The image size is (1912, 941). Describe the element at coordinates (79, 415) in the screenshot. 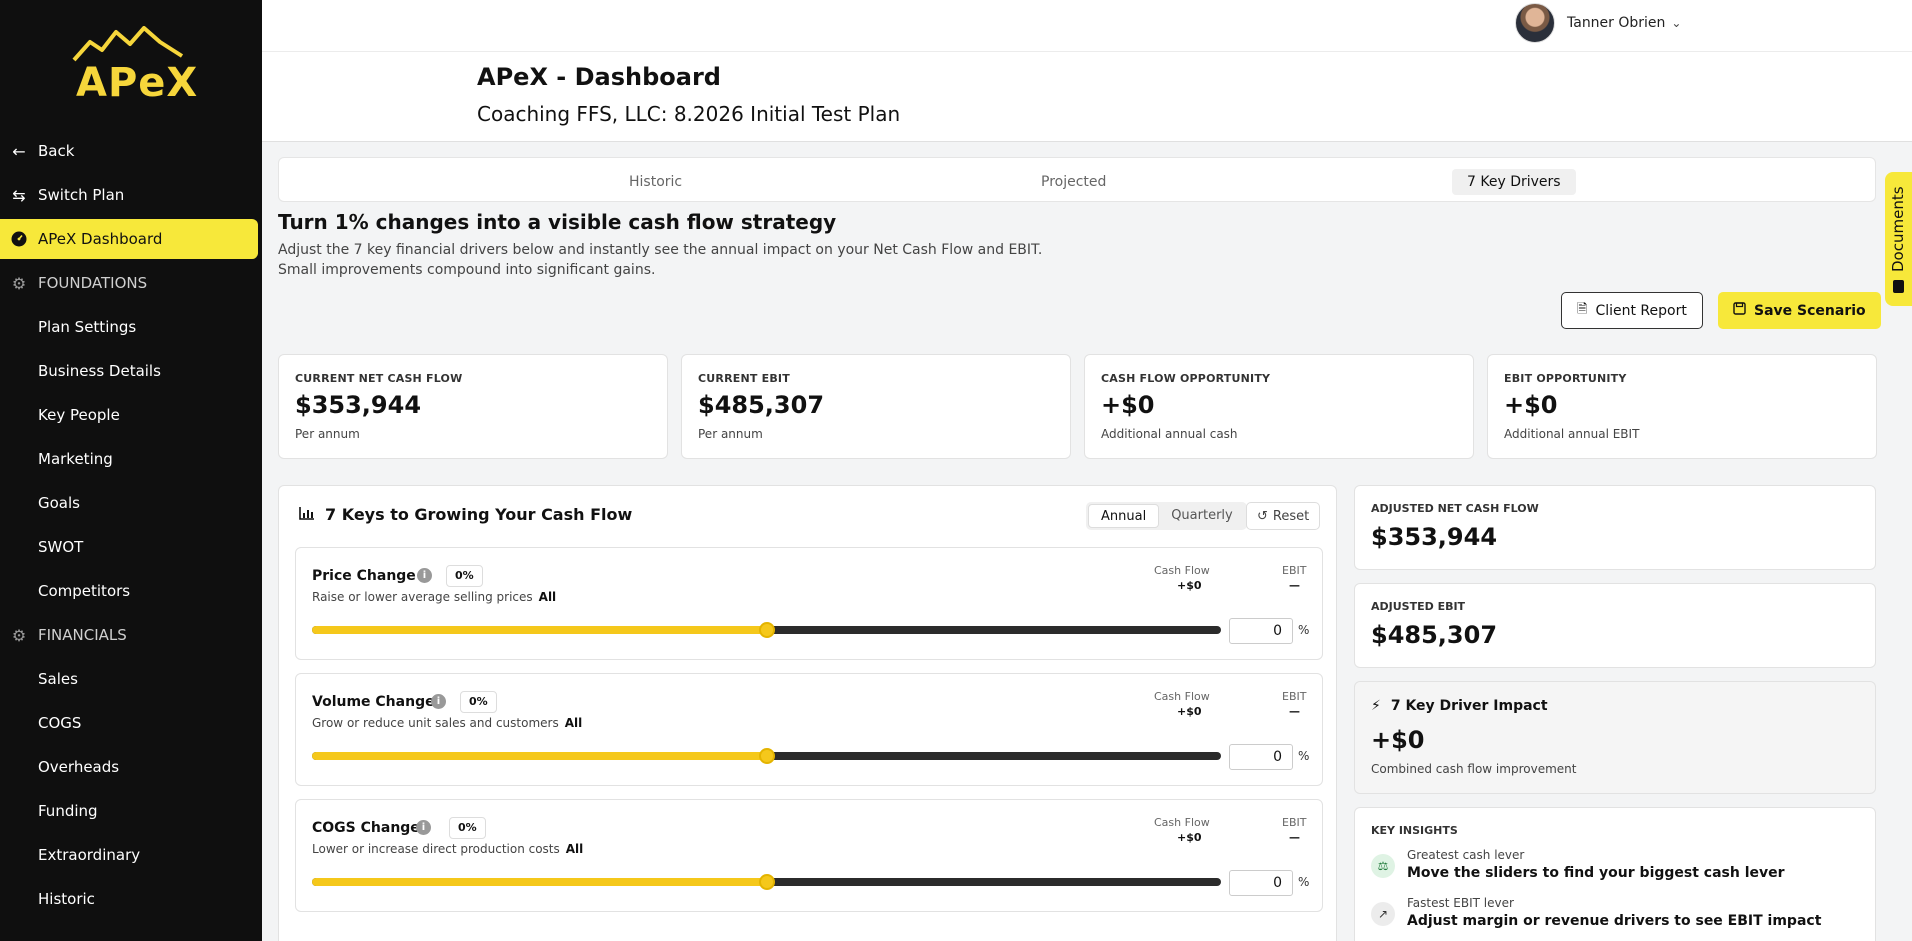

I see `sidebar-item-label: Key People` at that location.